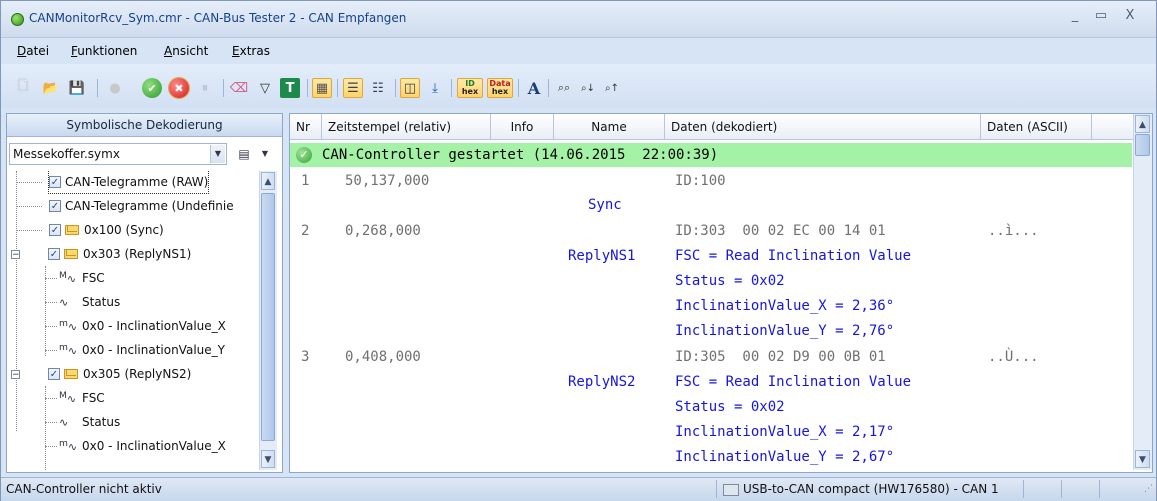 This screenshot has width=1157, height=501. What do you see at coordinates (251, 51) in the screenshot?
I see `menu-extras: Extras` at bounding box center [251, 51].